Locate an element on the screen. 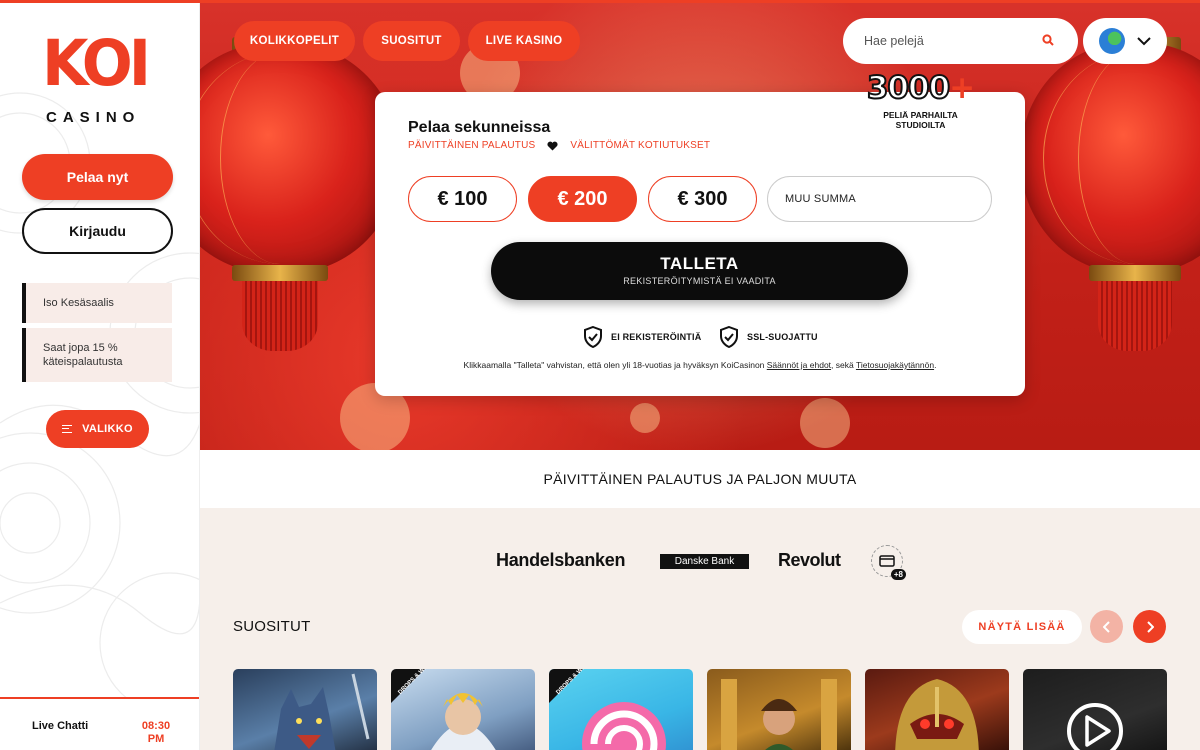 The image size is (1200, 750). promo-label: Saat jopa 15 % käteispalautusta is located at coordinates (83, 354).